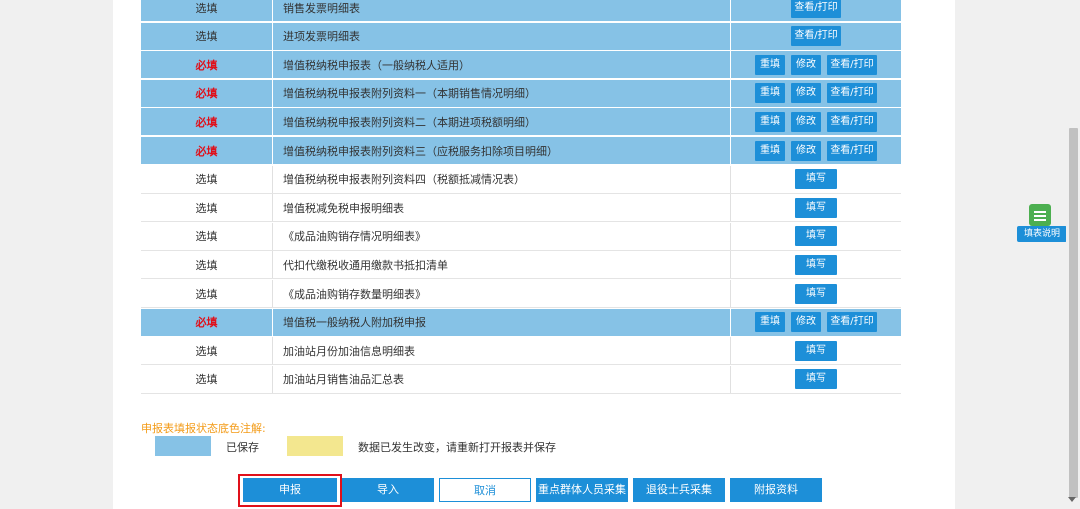  Describe the element at coordinates (203, 428) in the screenshot. I see `legend-title: 申报表填报状态底色注解:` at that location.